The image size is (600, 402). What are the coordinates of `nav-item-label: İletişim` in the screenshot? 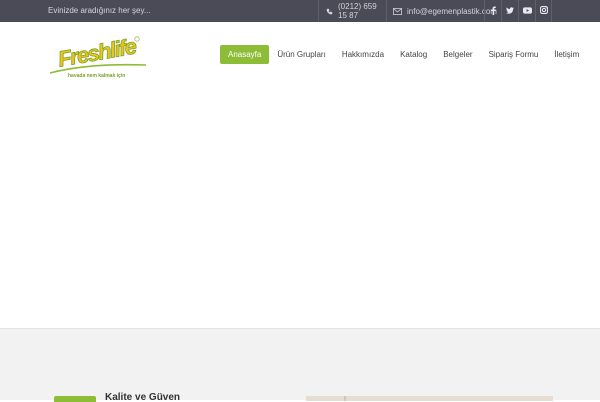 It's located at (567, 54).